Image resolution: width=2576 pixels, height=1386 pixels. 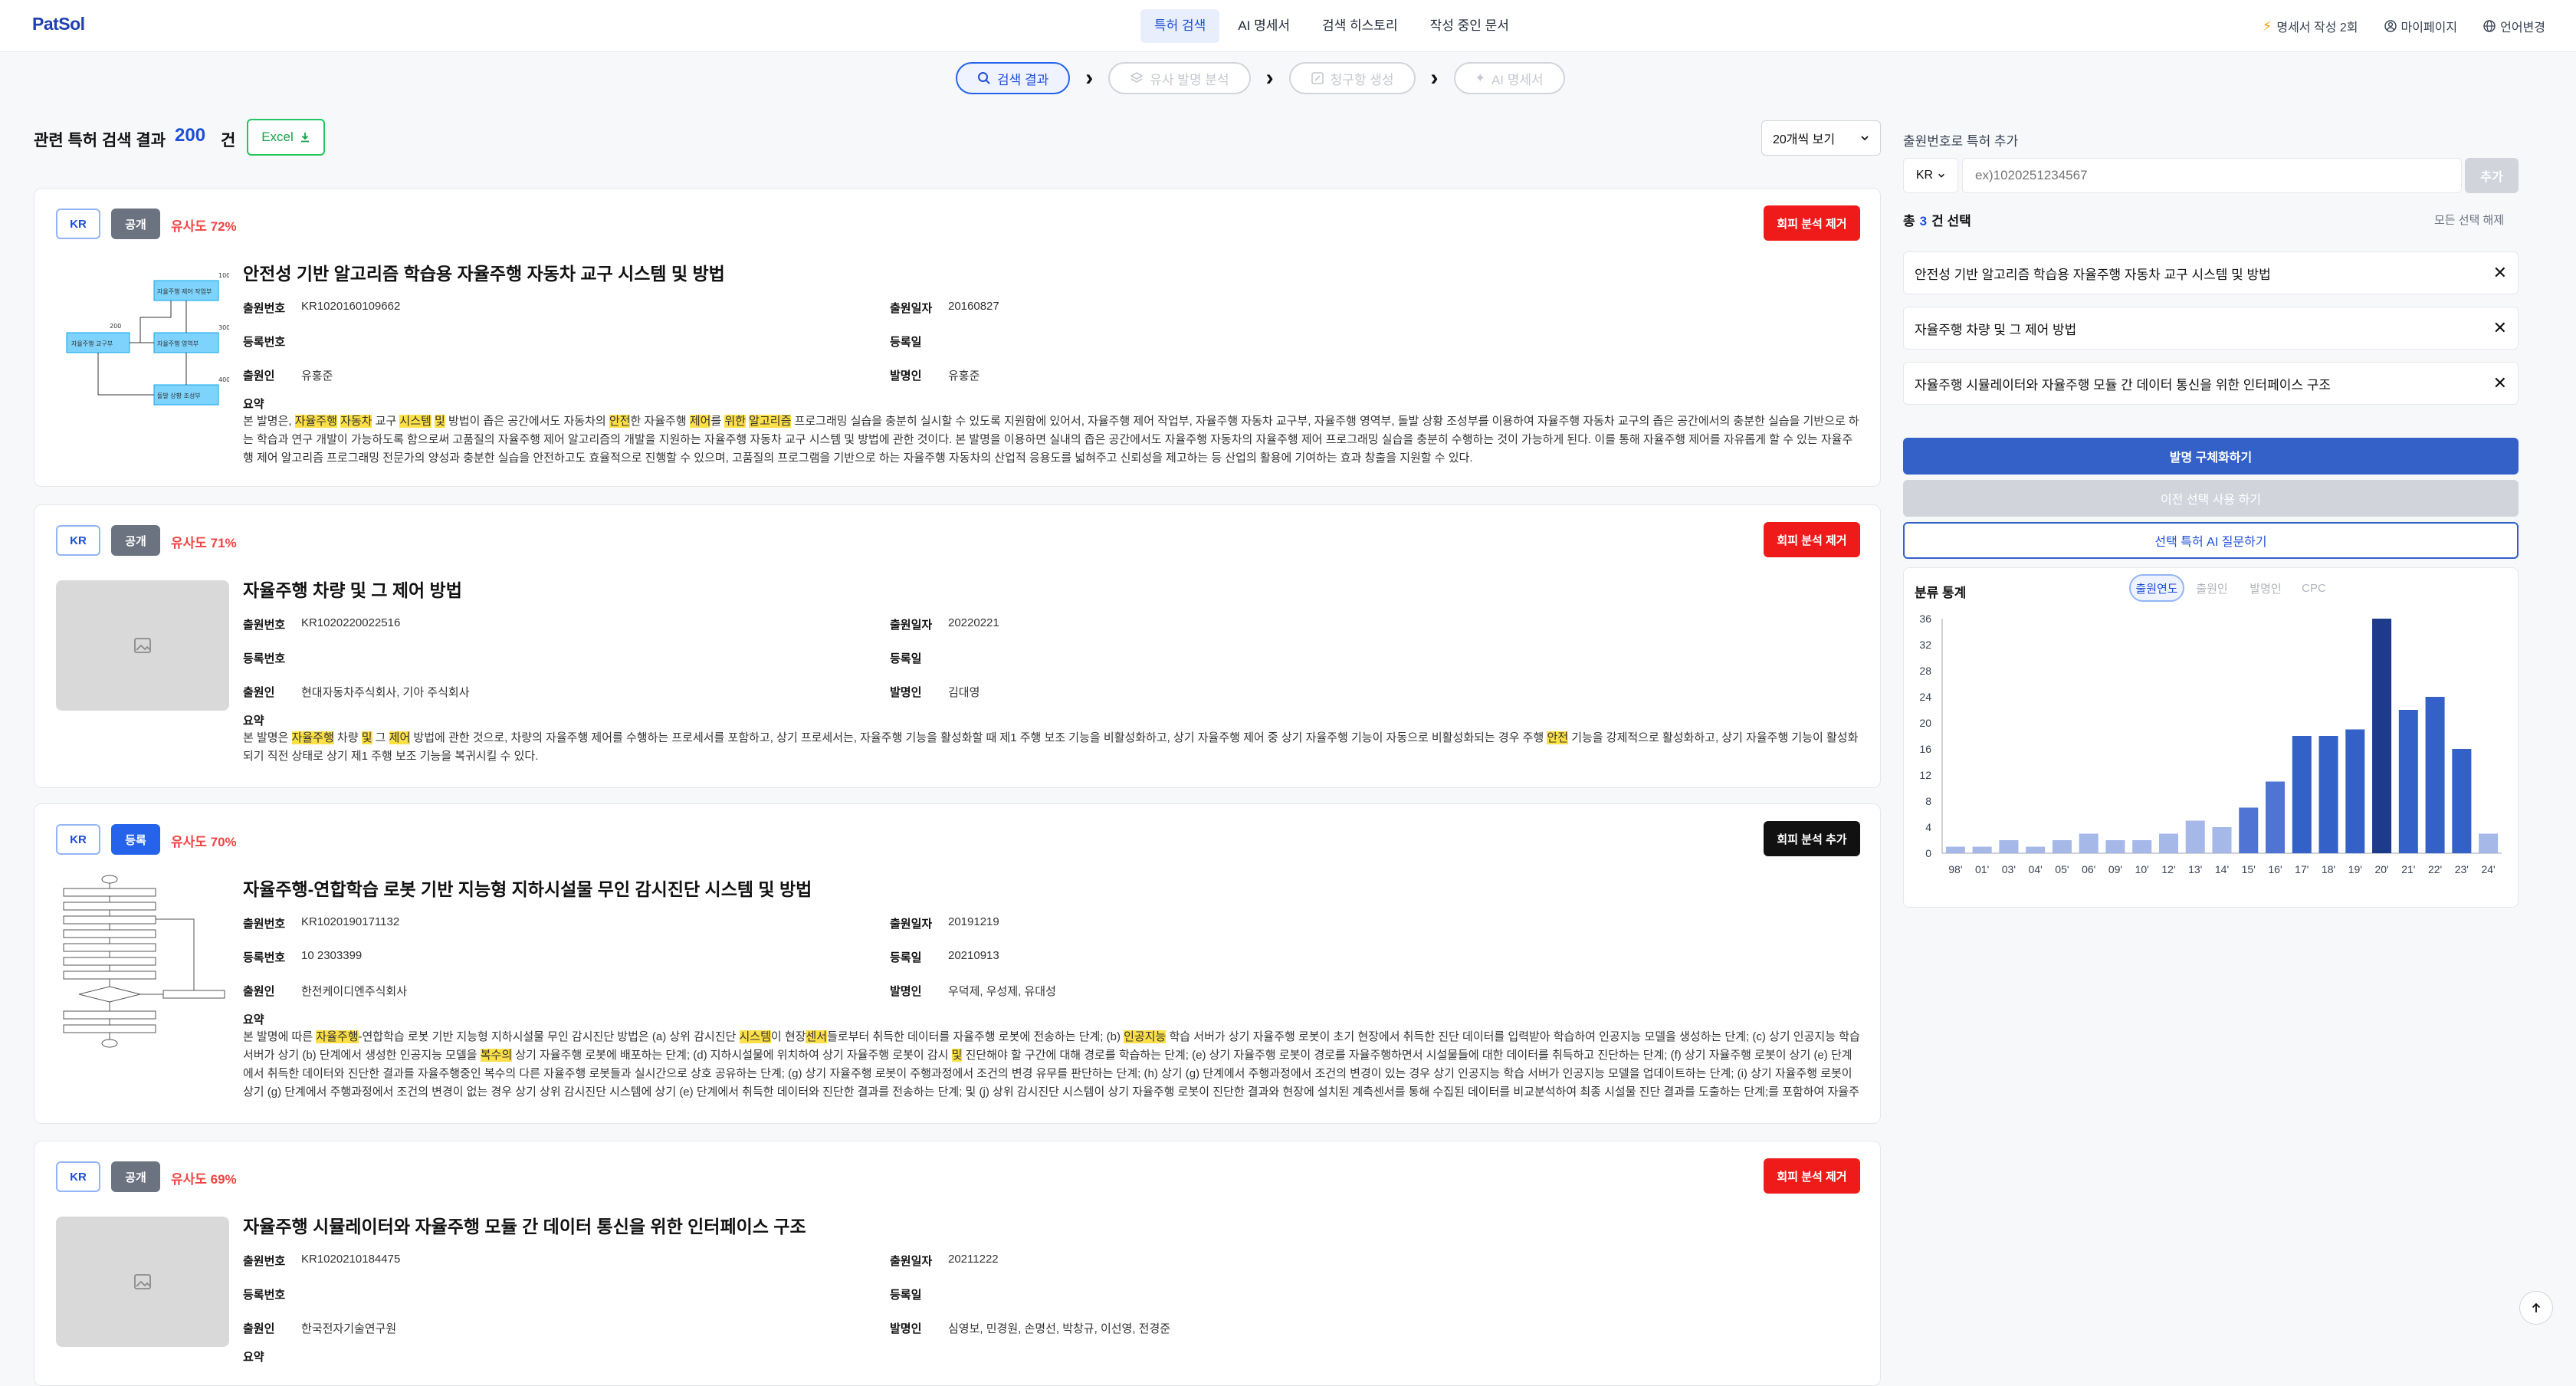 I want to click on similarity-score: 유사도 72%, so click(x=204, y=226).